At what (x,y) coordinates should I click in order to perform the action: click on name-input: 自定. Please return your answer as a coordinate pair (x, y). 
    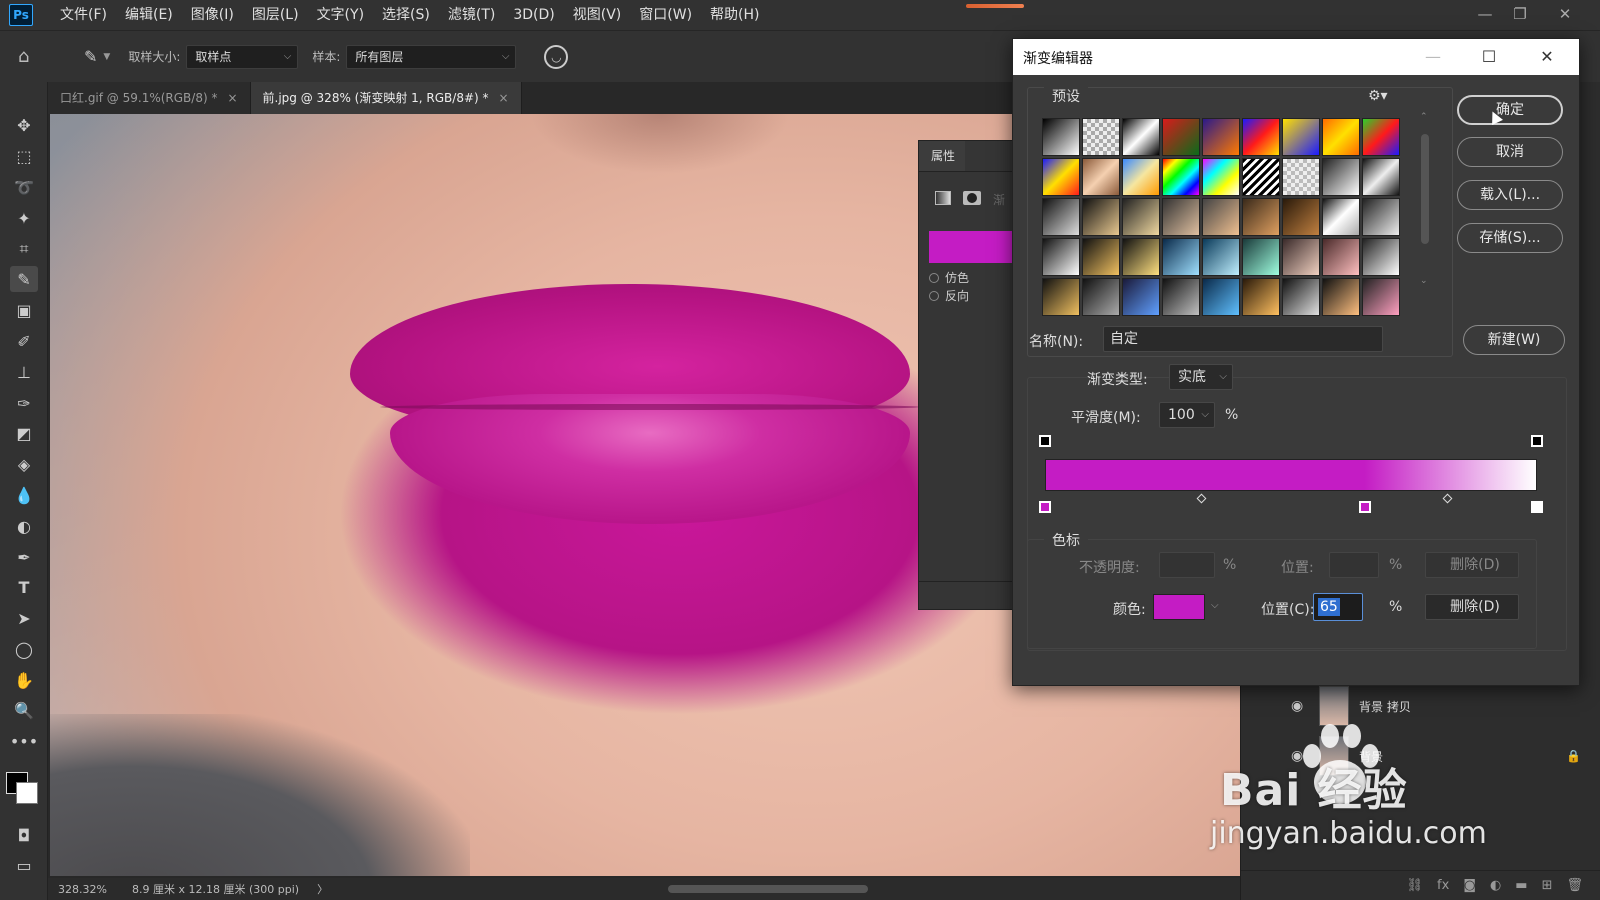
    Looking at the image, I should click on (1243, 339).